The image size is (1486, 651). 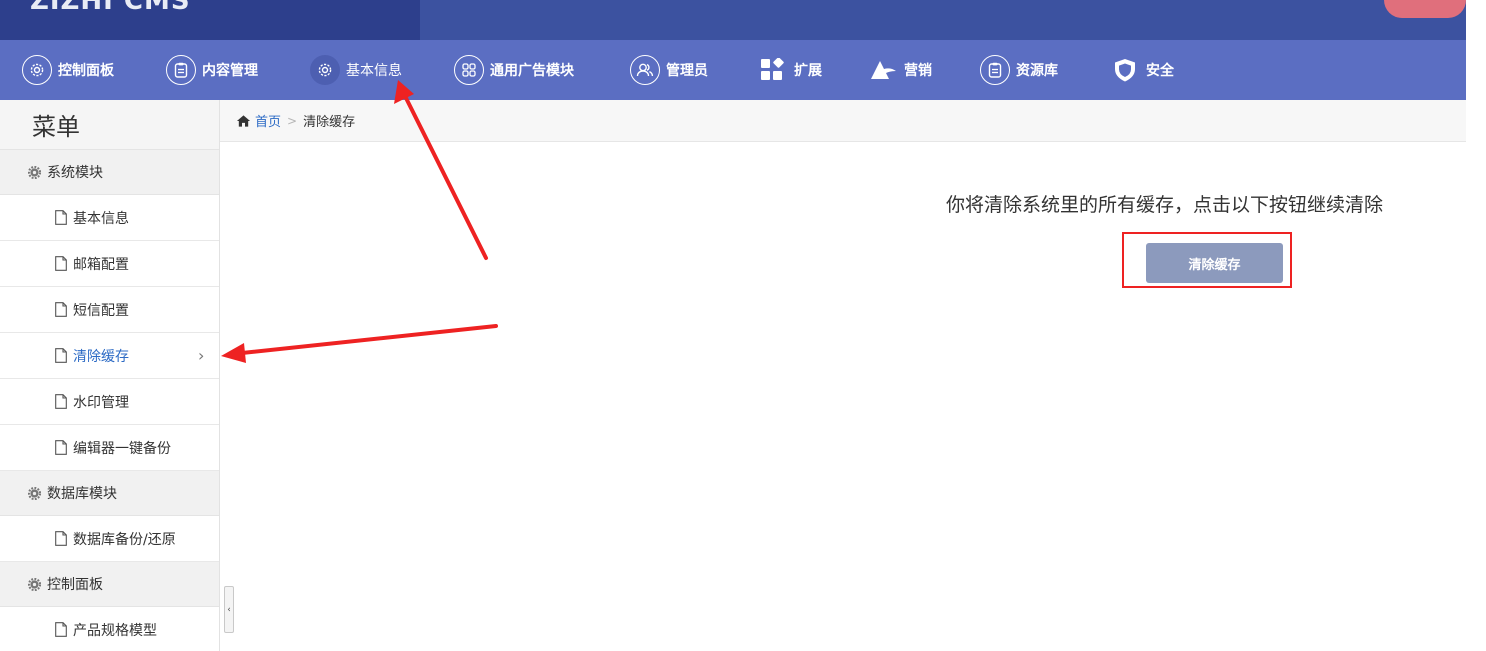 What do you see at coordinates (733, 20) in the screenshot?
I see `top-header: ZIZHI CMS` at bounding box center [733, 20].